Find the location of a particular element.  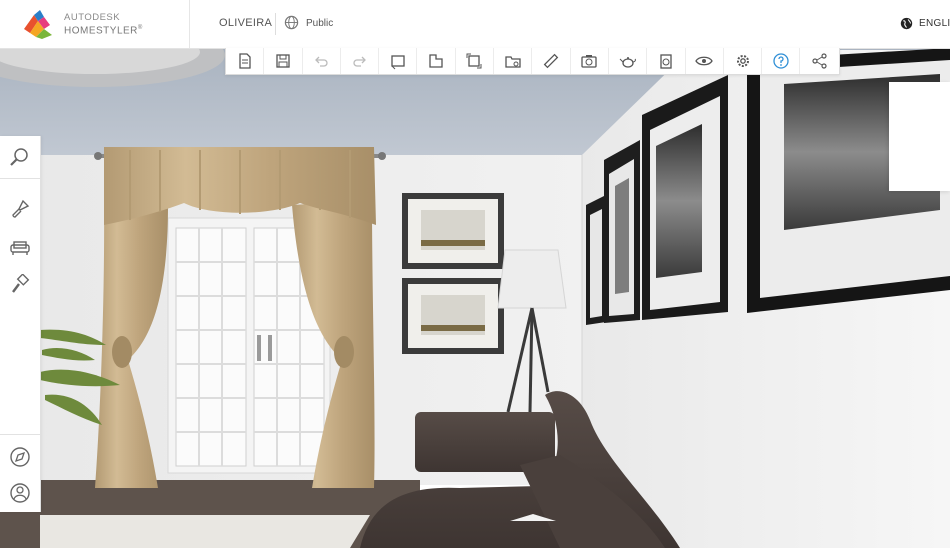

paint-button is located at coordinates (20, 209).